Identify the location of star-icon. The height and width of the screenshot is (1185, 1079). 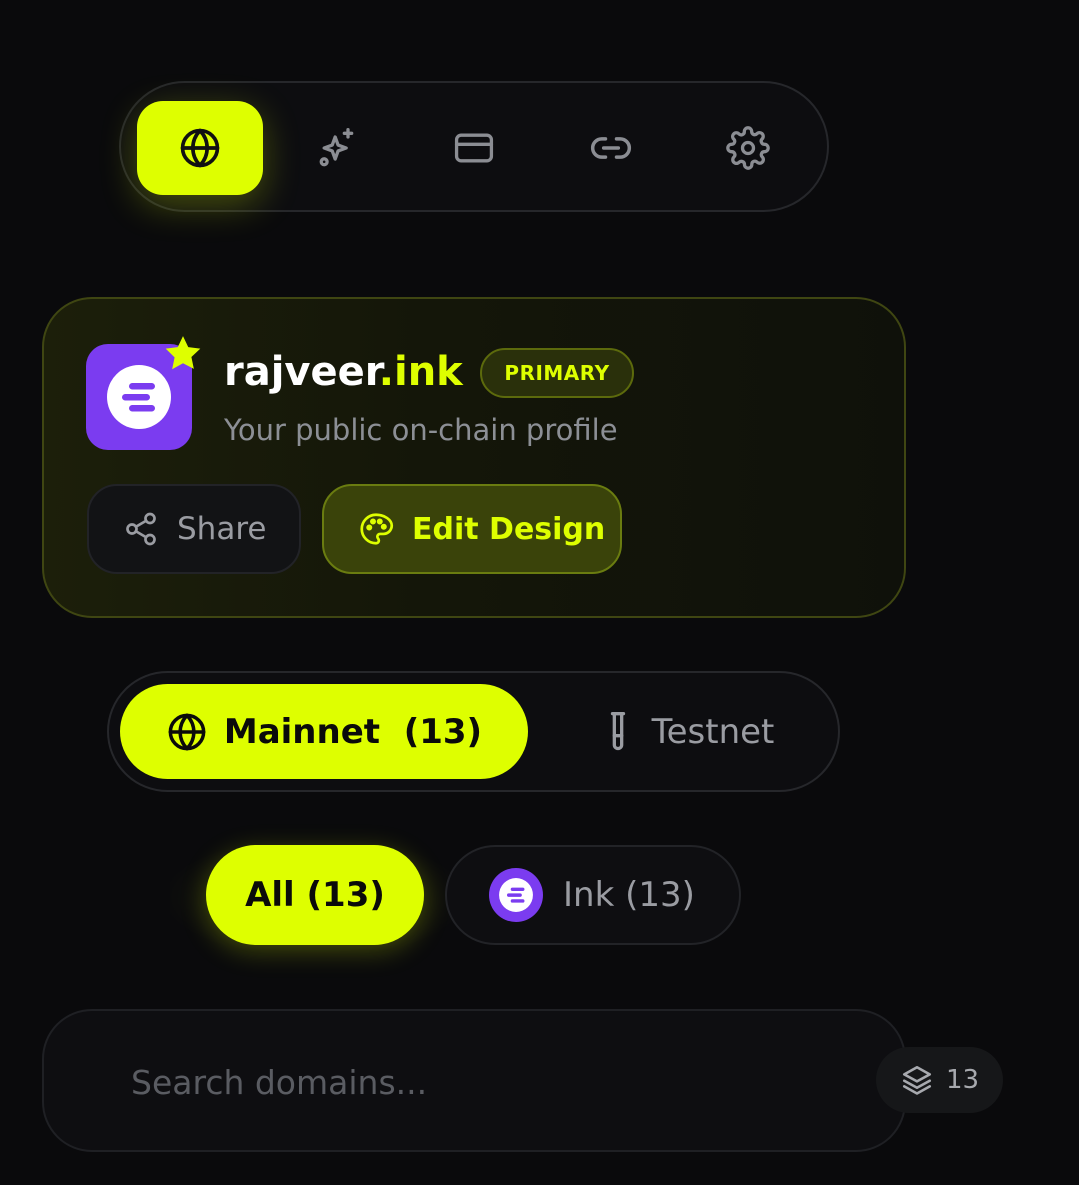
(183, 354).